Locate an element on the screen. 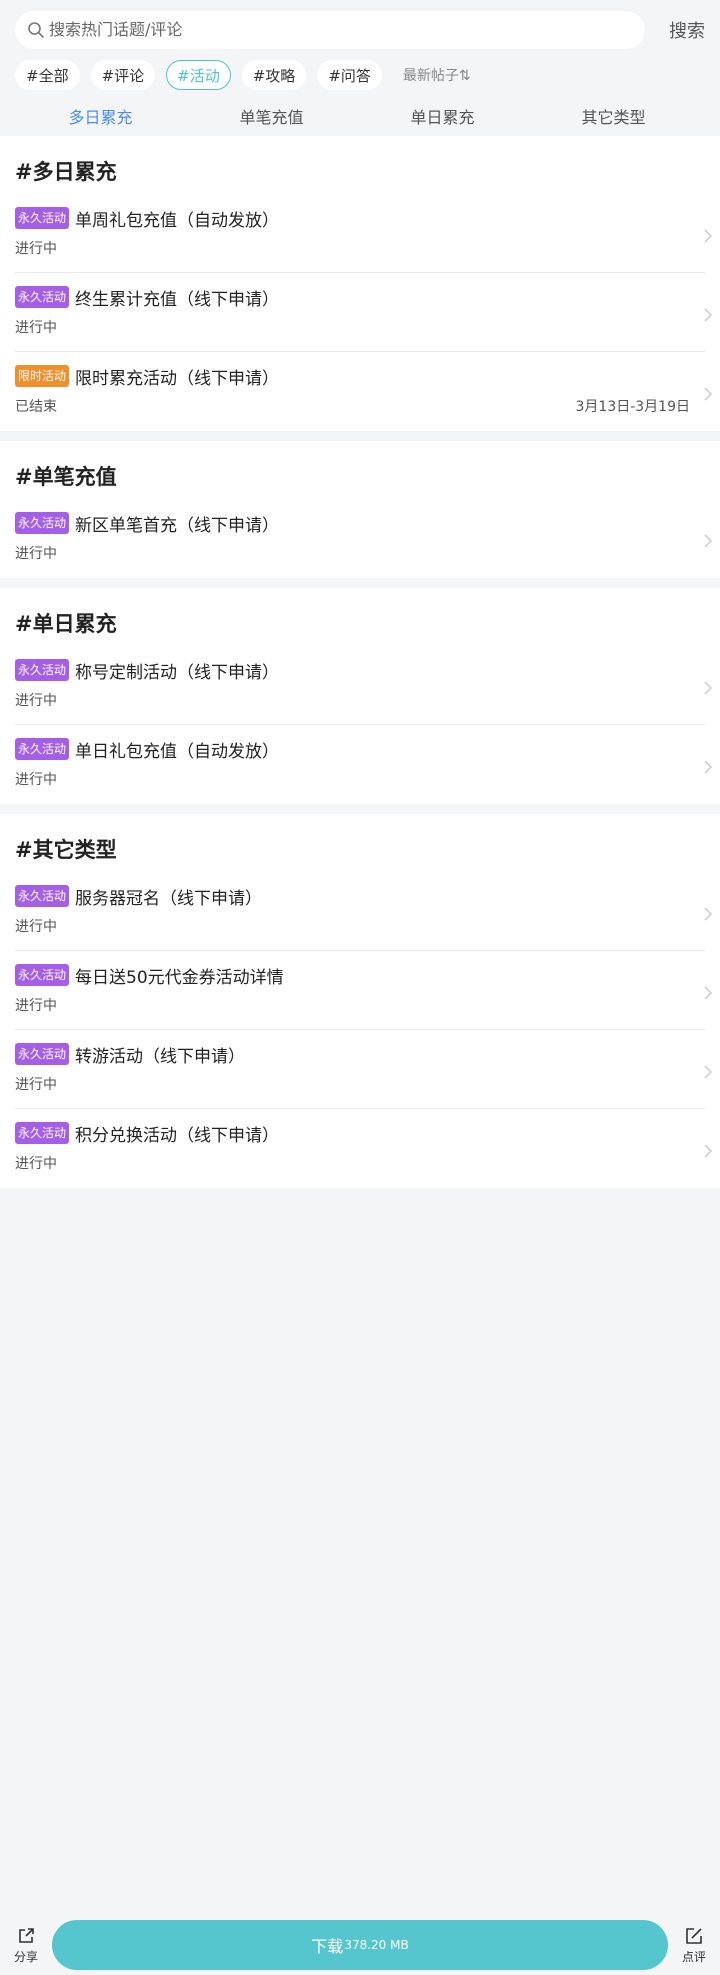 Image resolution: width=720 pixels, height=1975 pixels. item-title: 每日送50元代金券活动详情 is located at coordinates (179, 977).